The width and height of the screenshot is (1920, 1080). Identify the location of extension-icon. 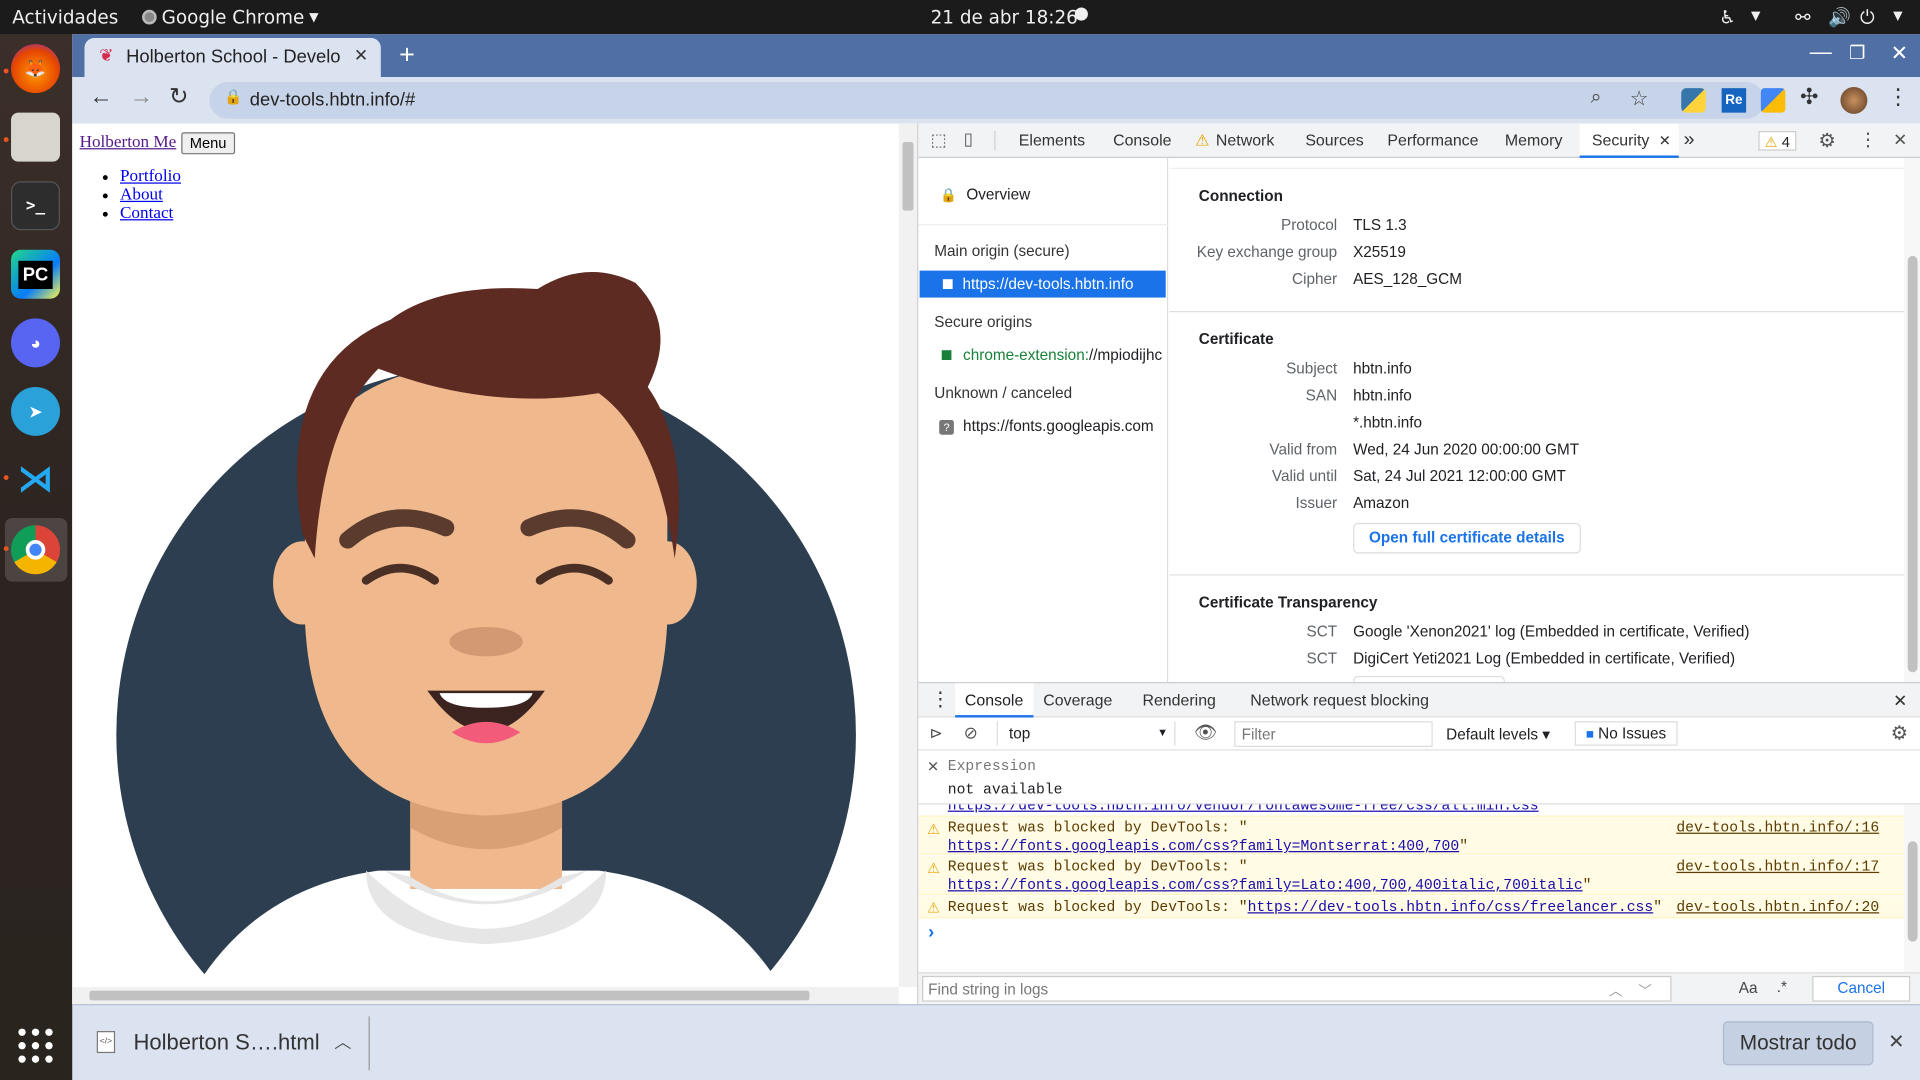
(1773, 100).